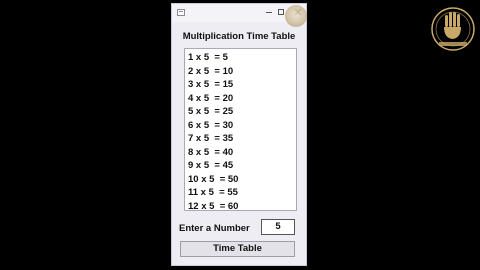 This screenshot has height=270, width=480. Describe the element at coordinates (208, 57) in the screenshot. I see `list-item: 1 x 5 = 5` at that location.